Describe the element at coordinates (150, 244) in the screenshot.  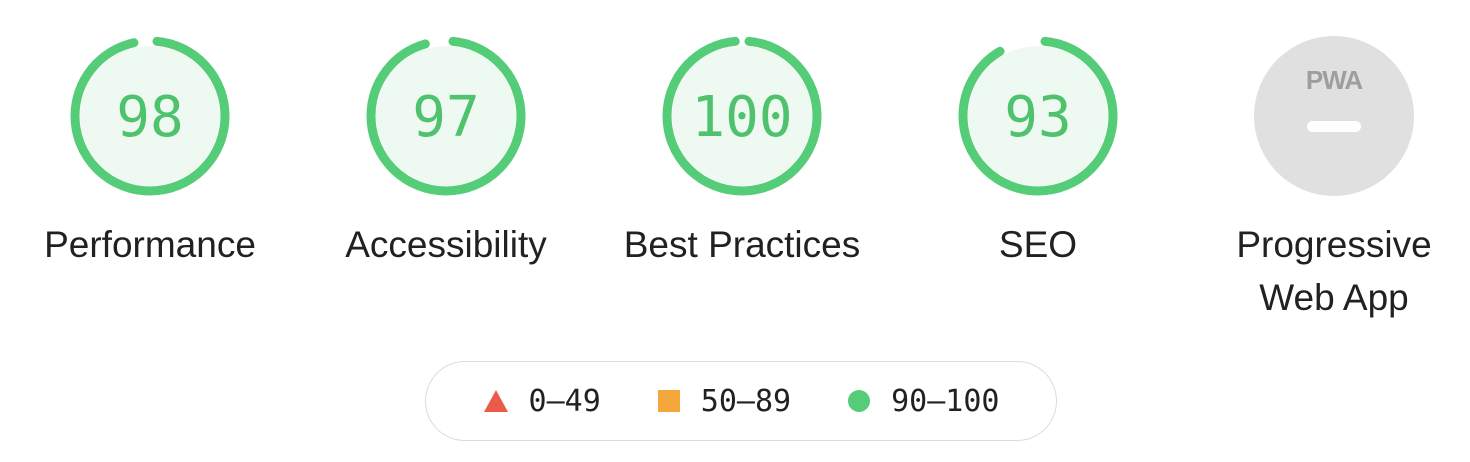
I see `gauge-label: Performance` at that location.